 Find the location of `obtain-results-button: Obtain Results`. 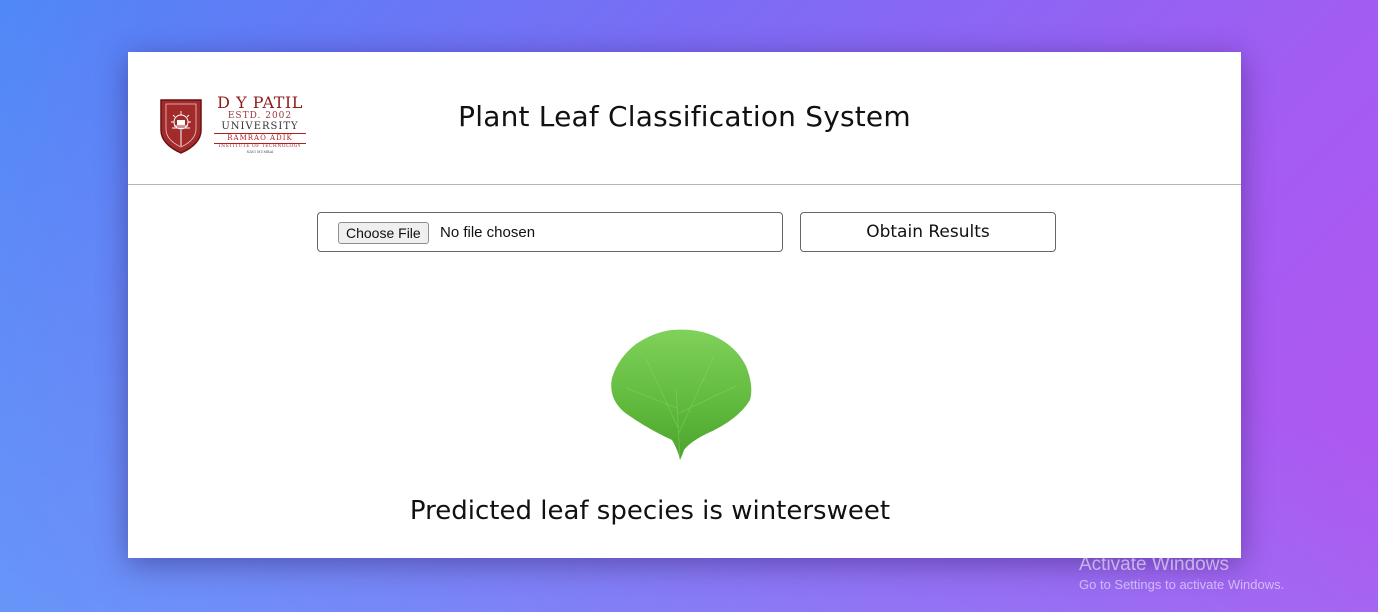

obtain-results-button: Obtain Results is located at coordinates (928, 232).